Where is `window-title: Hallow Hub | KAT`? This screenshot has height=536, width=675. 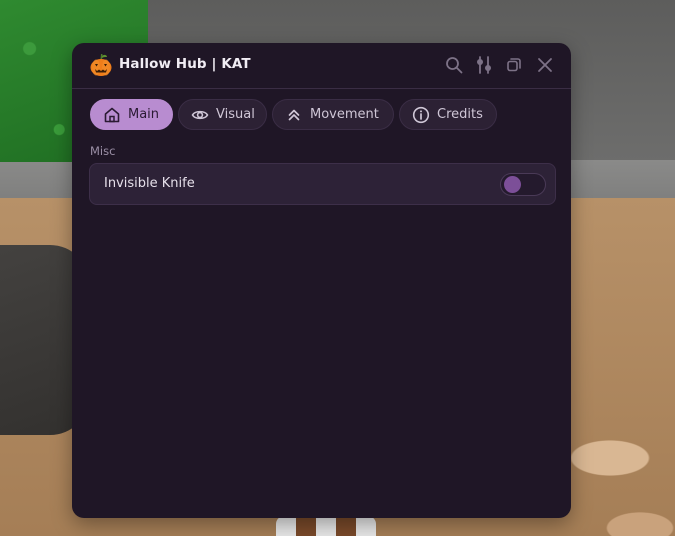
window-title: Hallow Hub | KAT is located at coordinates (185, 64).